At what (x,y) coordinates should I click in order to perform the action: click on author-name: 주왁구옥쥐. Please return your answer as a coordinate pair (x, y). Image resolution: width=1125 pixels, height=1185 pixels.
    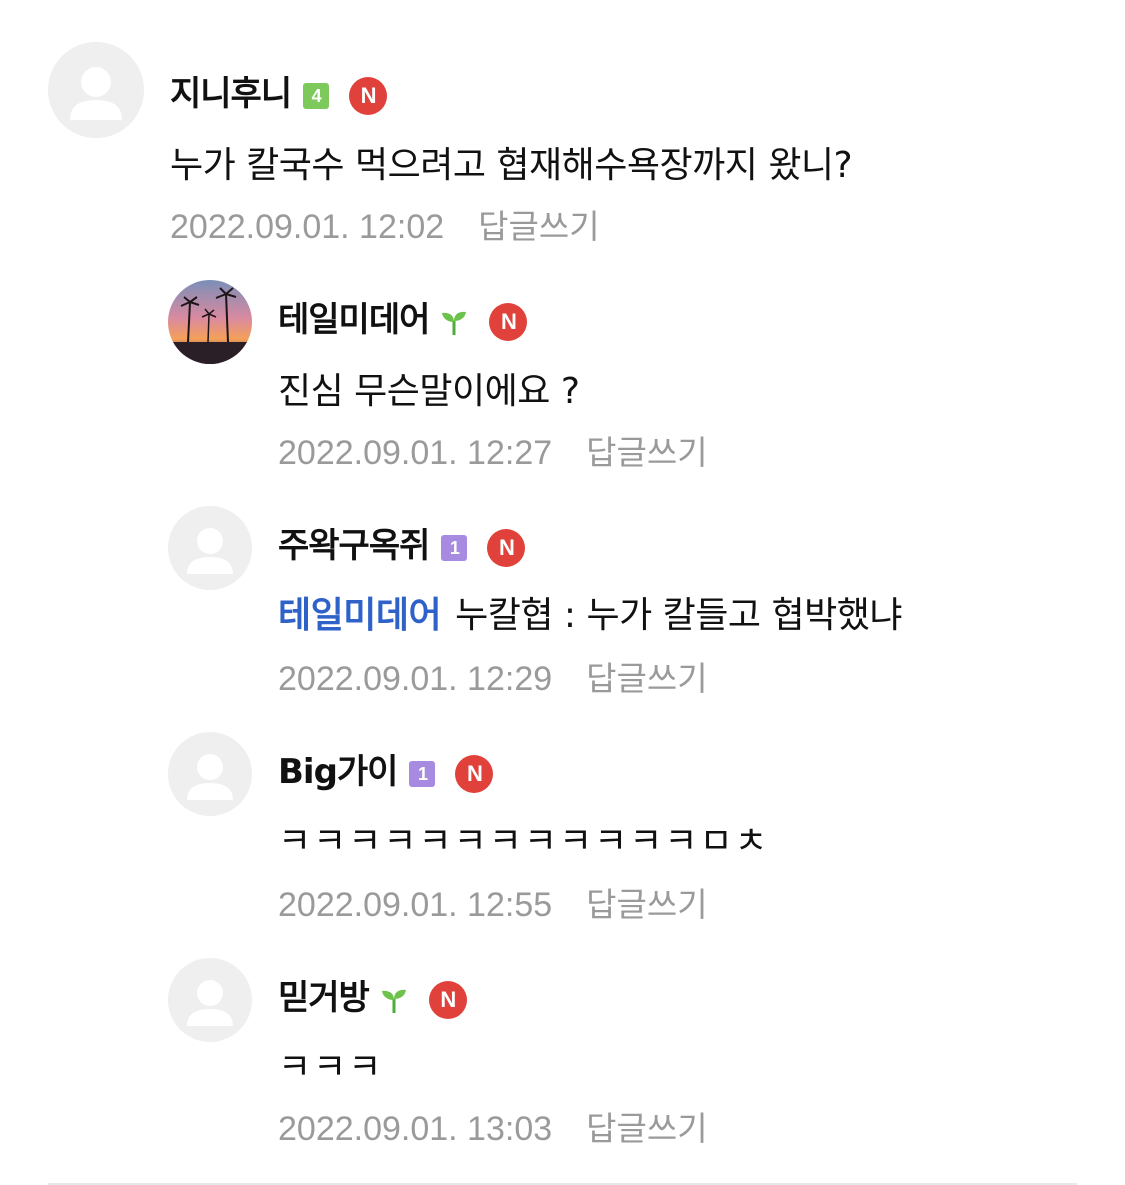
    Looking at the image, I should click on (354, 546).